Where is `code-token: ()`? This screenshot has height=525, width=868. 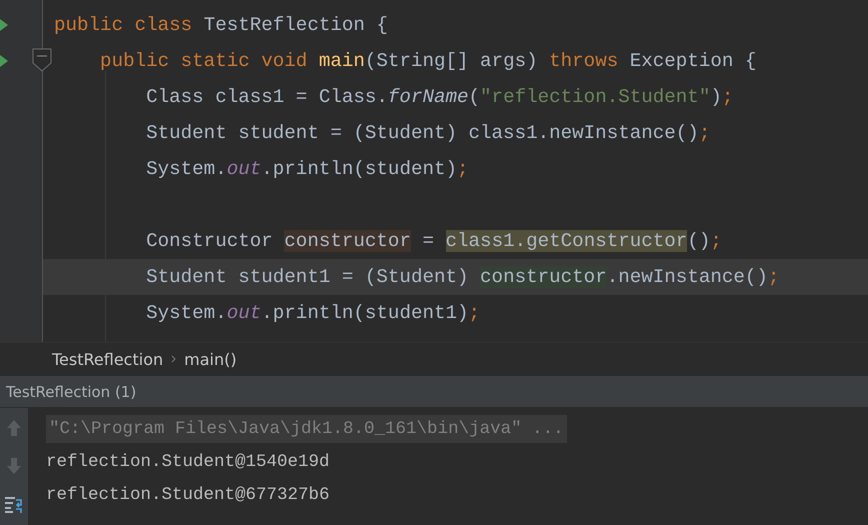 code-token: () is located at coordinates (698, 241).